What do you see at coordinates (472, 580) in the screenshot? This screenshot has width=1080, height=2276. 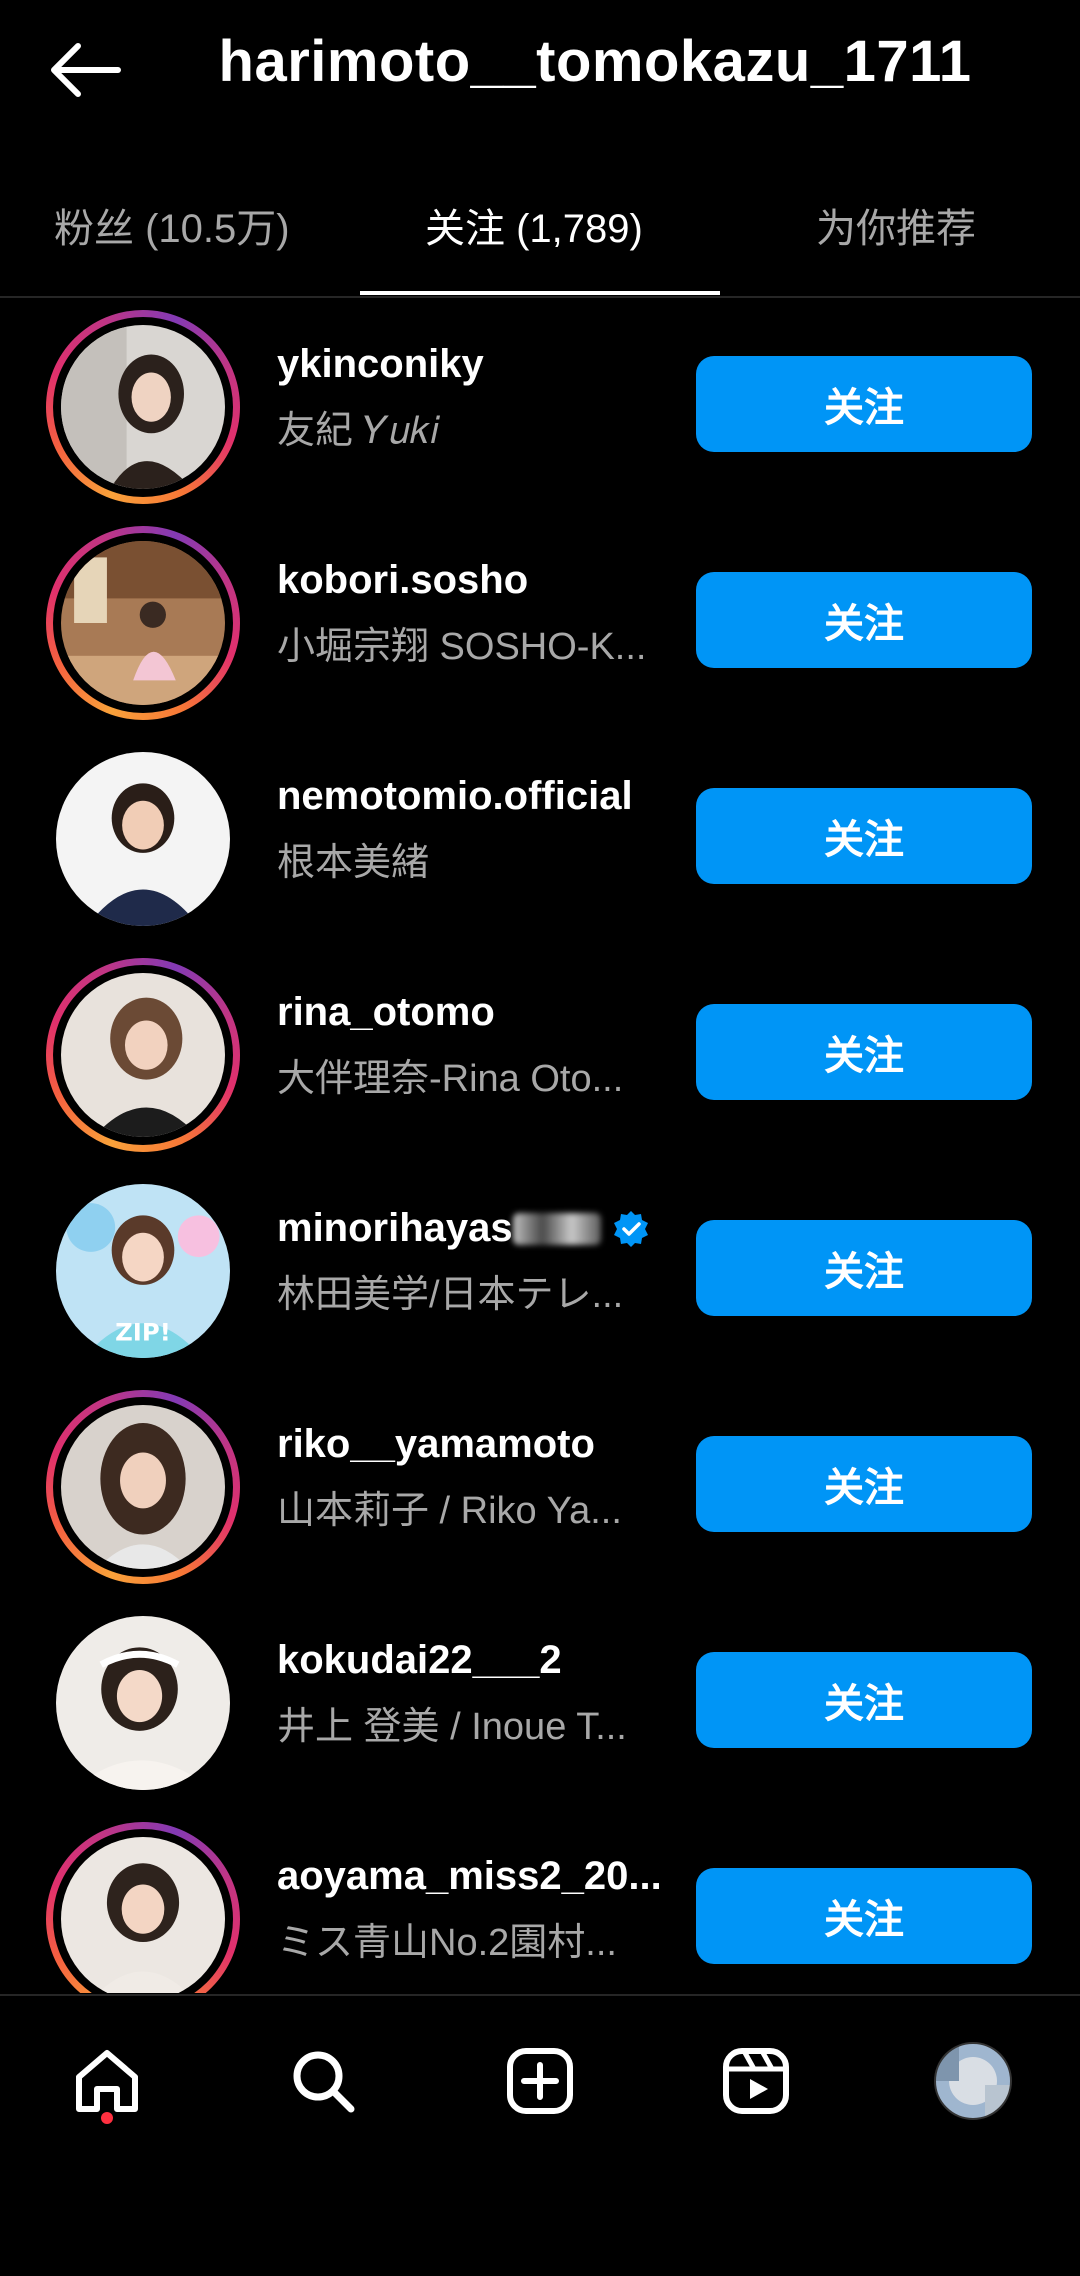 I see `username: kobori.sosho` at bounding box center [472, 580].